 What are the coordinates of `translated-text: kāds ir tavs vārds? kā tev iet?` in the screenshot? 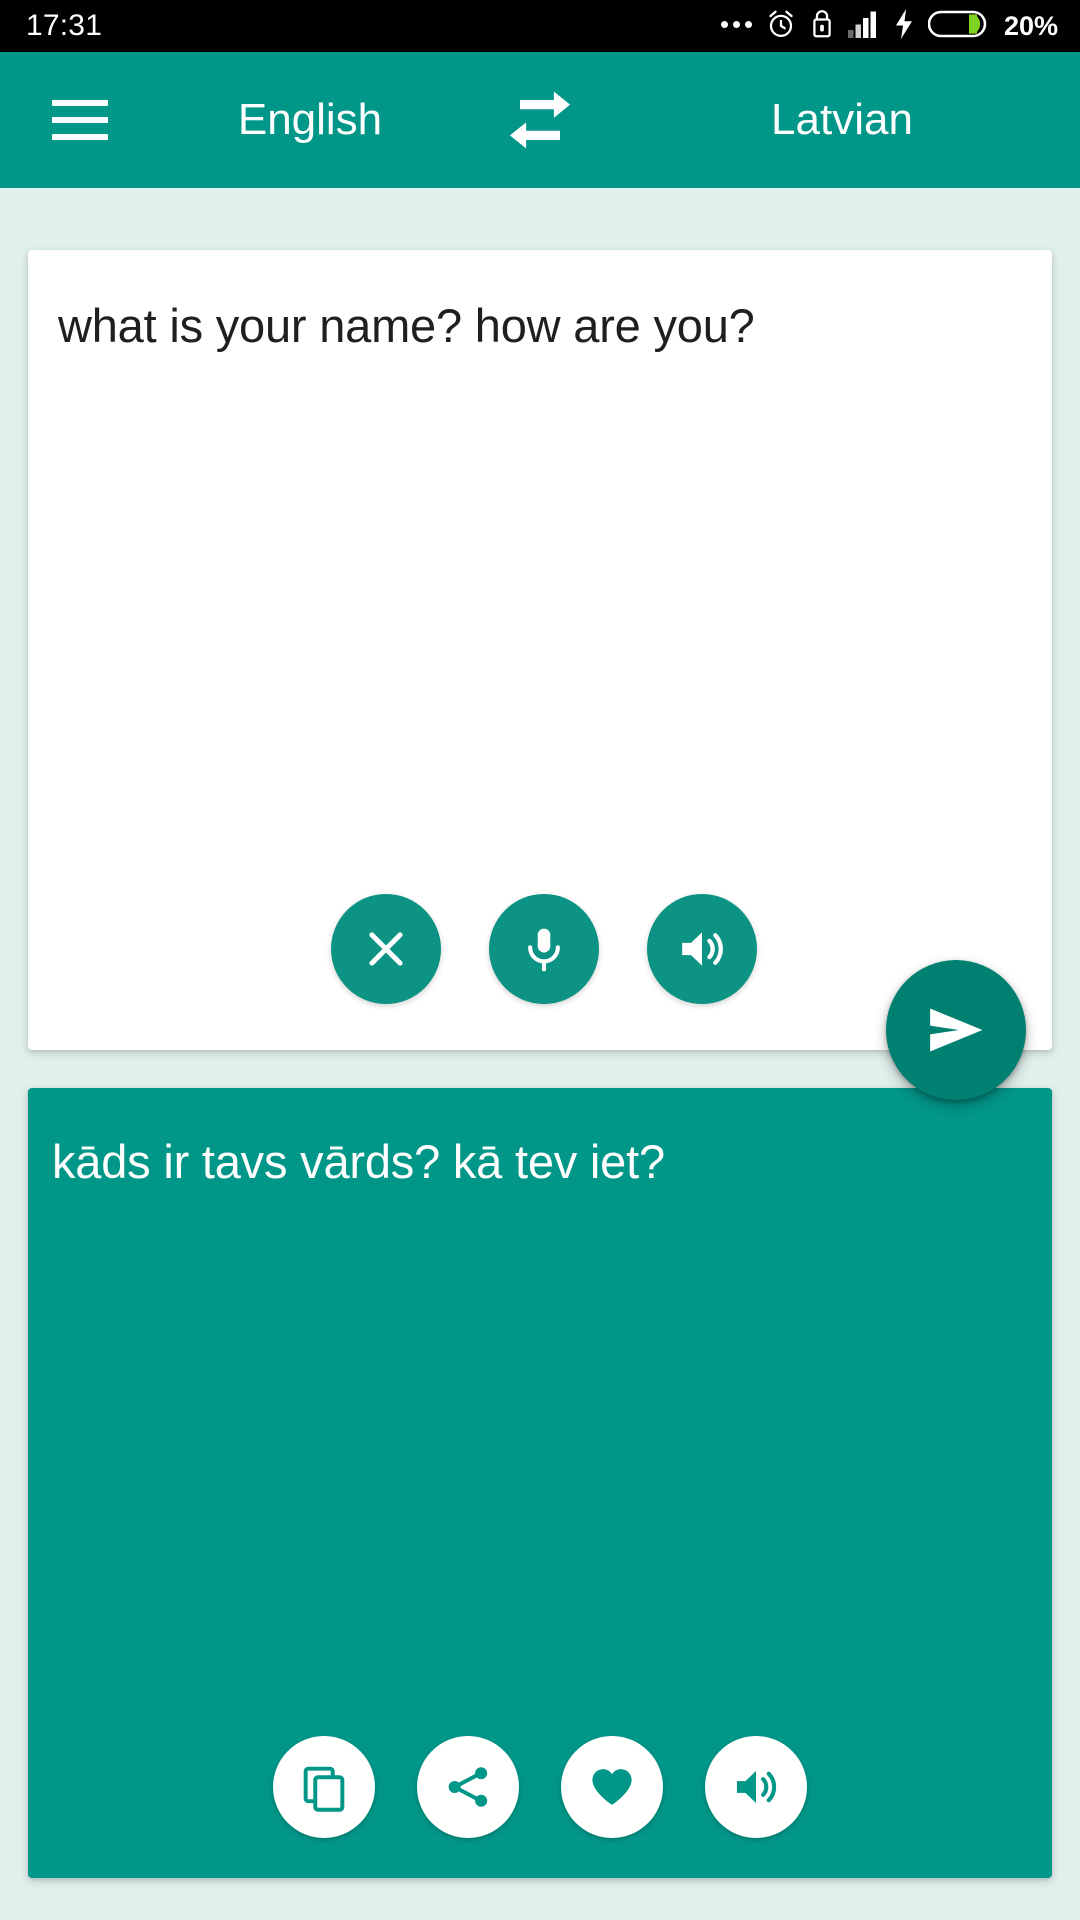 It's located at (358, 1161).